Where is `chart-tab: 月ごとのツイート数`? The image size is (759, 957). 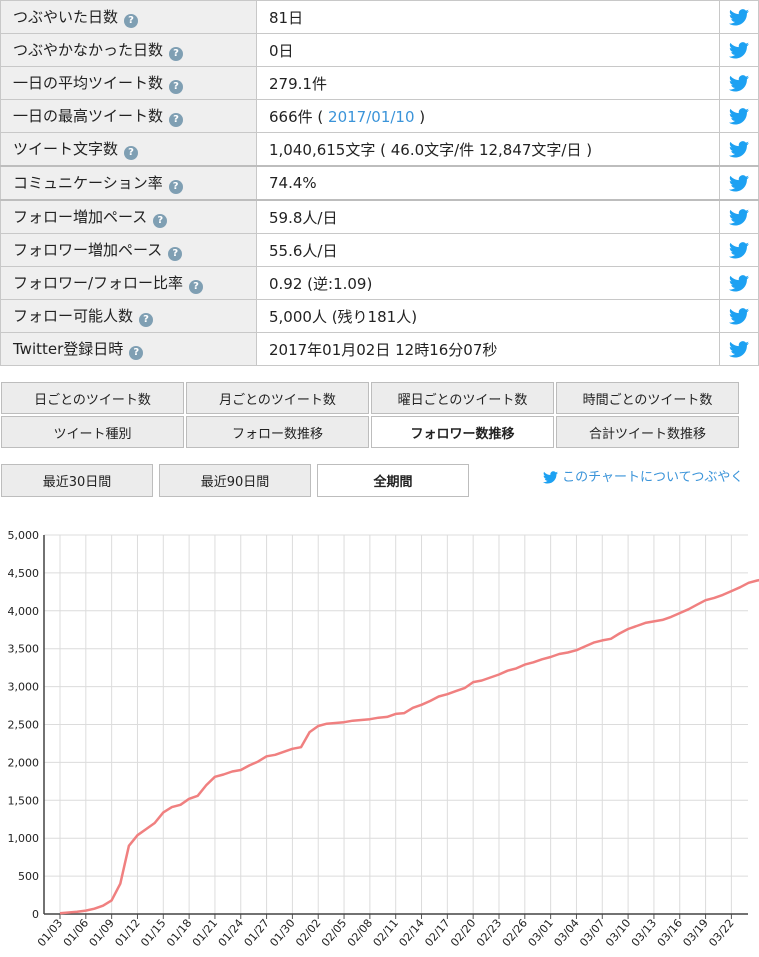
chart-tab: 月ごとのツイート数 is located at coordinates (277, 398).